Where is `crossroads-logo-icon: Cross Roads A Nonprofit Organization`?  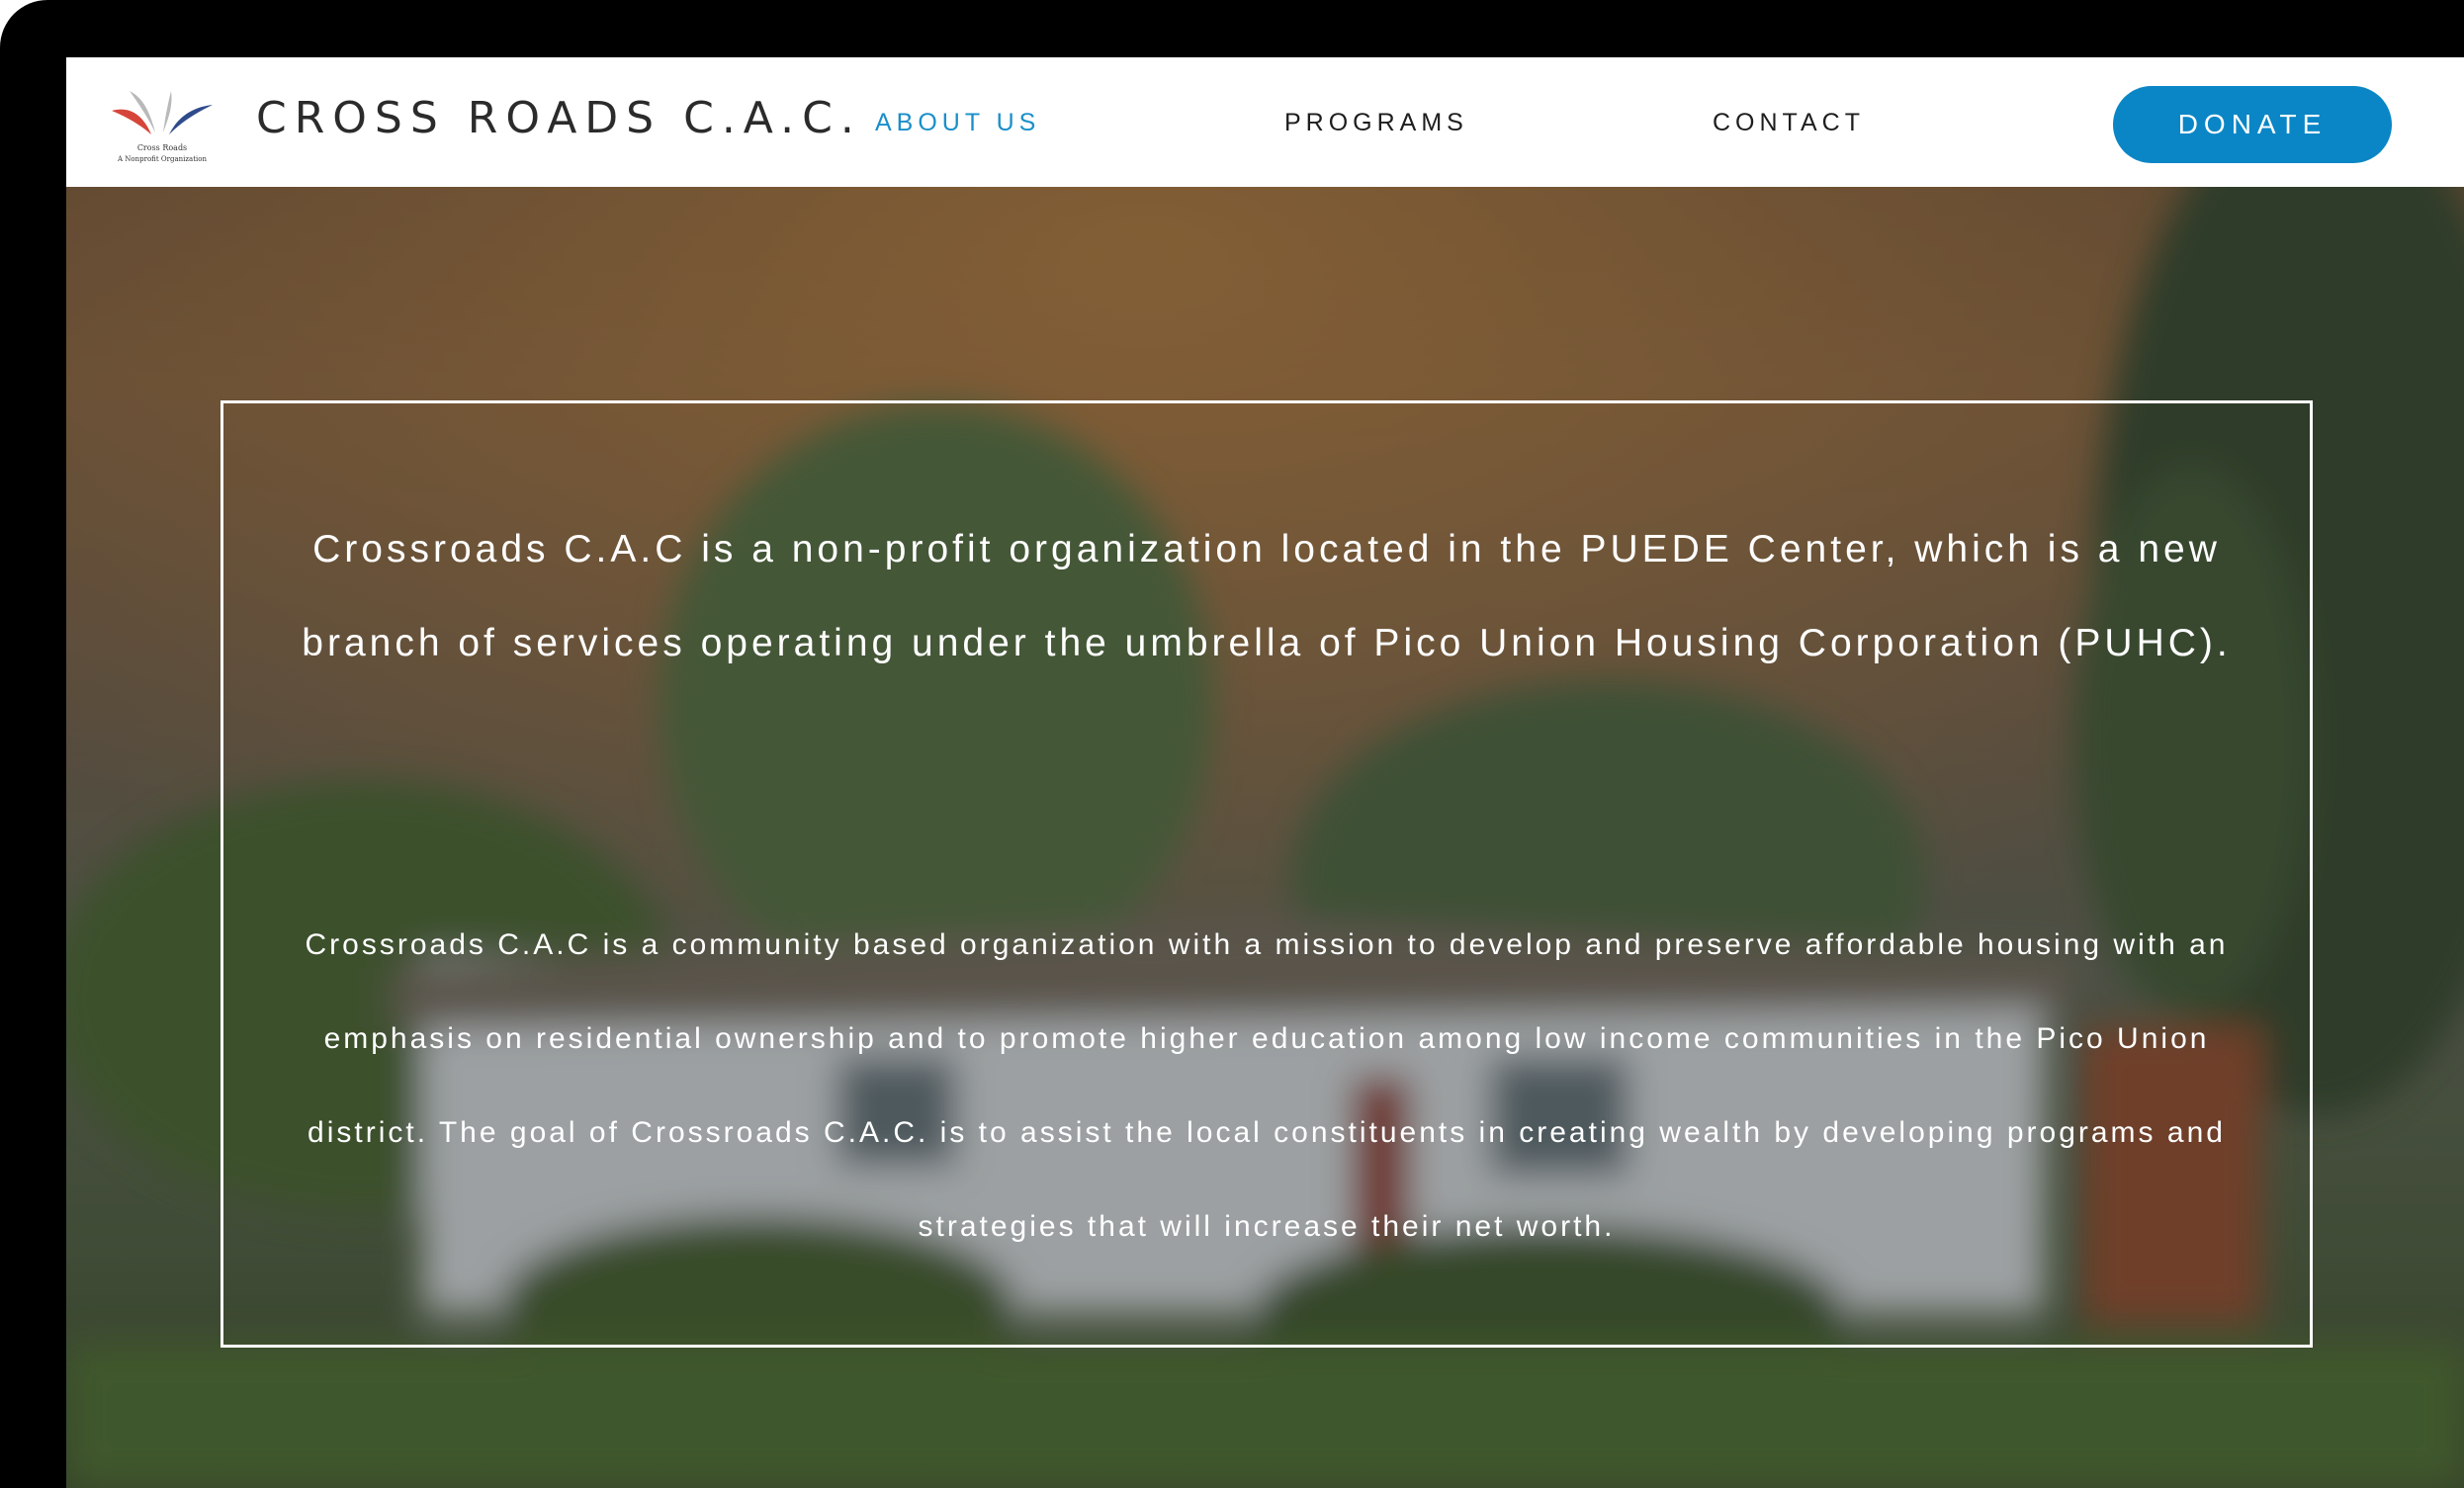 crossroads-logo-icon: Cross Roads A Nonprofit Organization is located at coordinates (163, 124).